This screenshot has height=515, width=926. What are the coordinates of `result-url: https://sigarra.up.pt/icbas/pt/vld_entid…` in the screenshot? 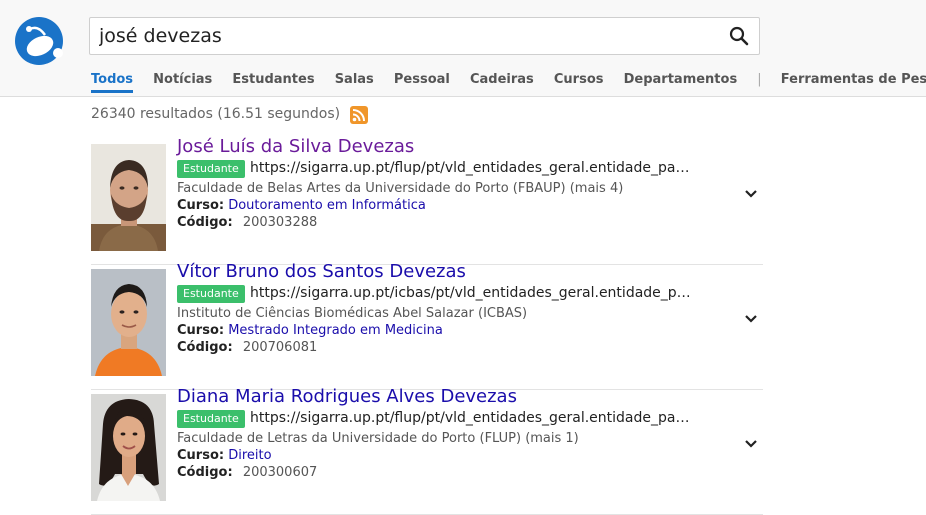 It's located at (470, 293).